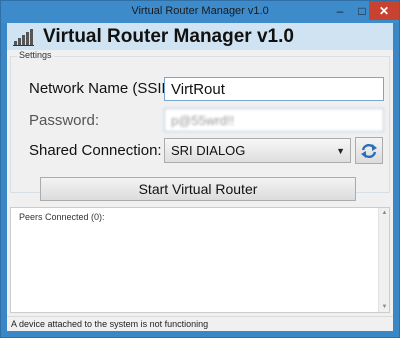 The height and width of the screenshot is (338, 400). What do you see at coordinates (340, 151) in the screenshot?
I see `chevron-down-icon: ▼` at bounding box center [340, 151].